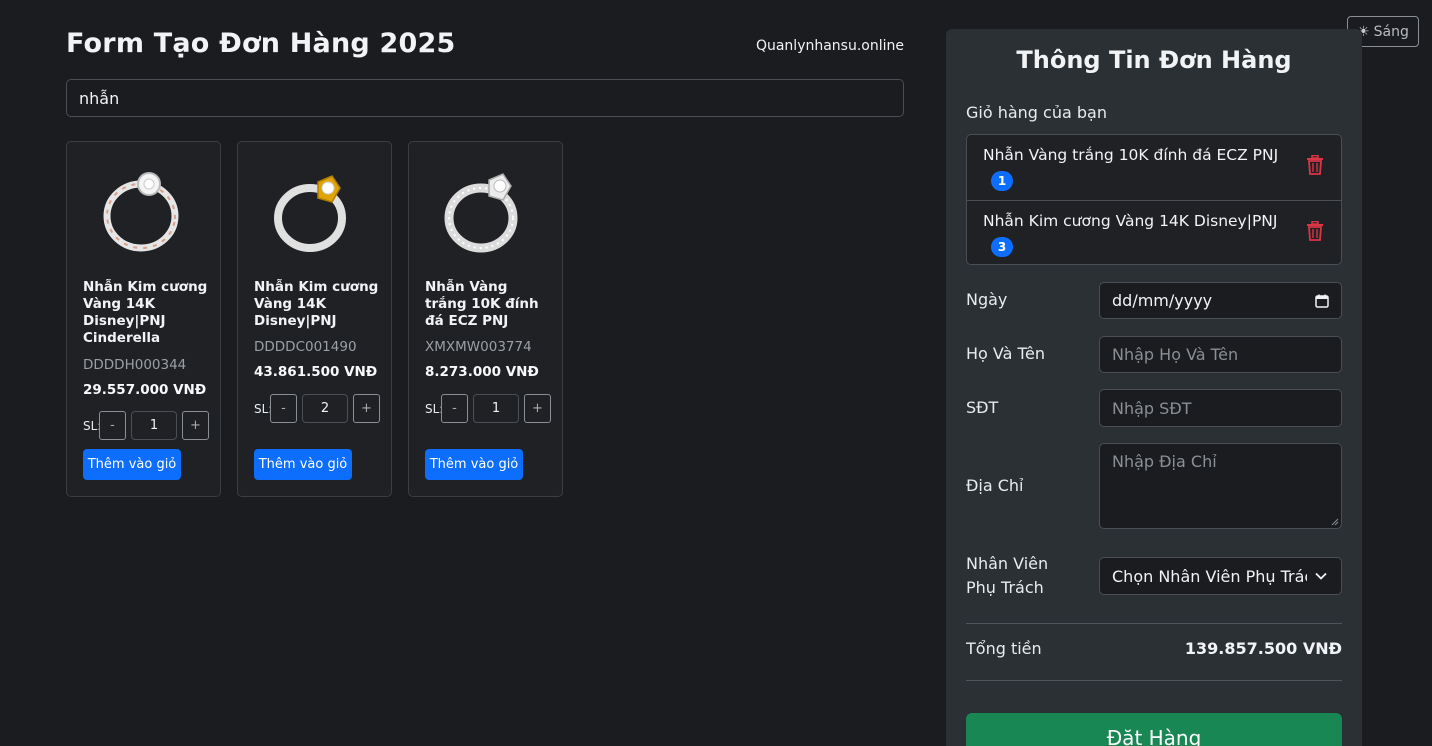  Describe the element at coordinates (1131, 155) in the screenshot. I see `cart-item-name: Nhẫn Vàng trắng 10K đính đá ECZ PNJ` at that location.